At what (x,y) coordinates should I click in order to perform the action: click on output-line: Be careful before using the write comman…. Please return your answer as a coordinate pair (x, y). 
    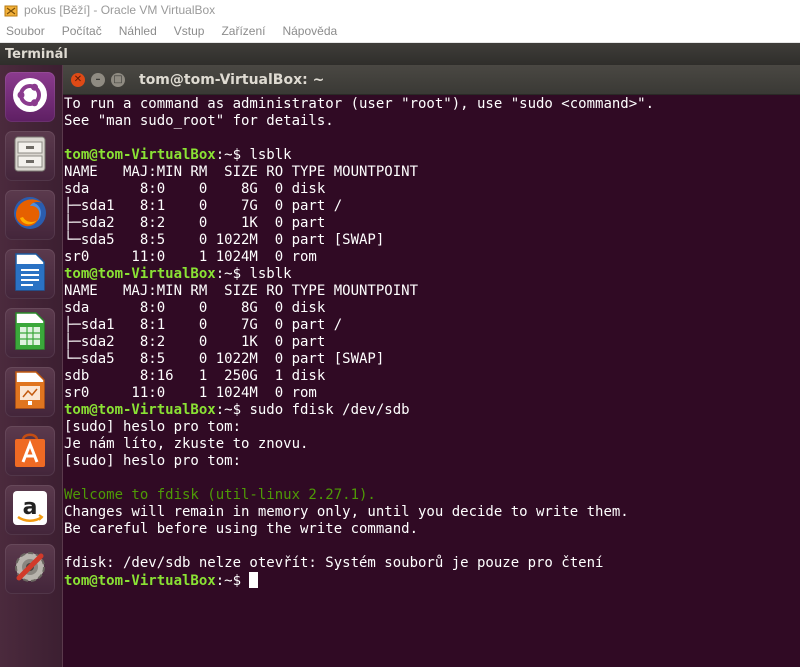
    Looking at the image, I should click on (241, 529).